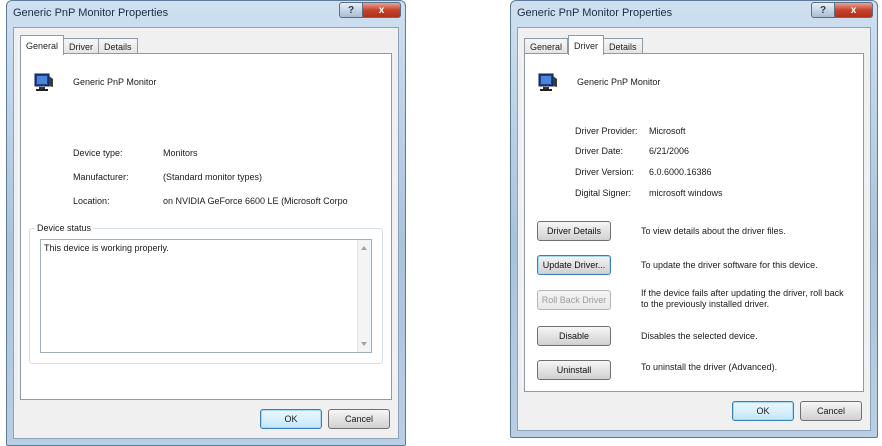  Describe the element at coordinates (206, 154) in the screenshot. I see `prop-row-device-type: Device type: Monitors` at that location.